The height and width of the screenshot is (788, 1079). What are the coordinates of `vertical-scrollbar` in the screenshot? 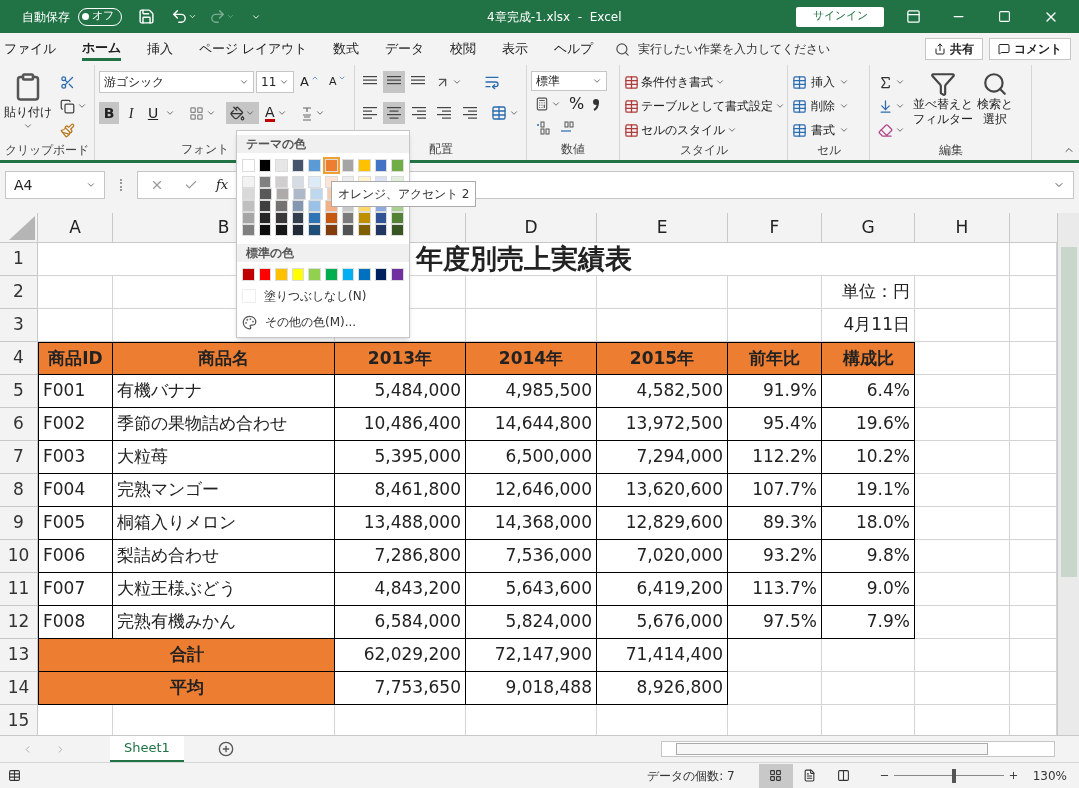 It's located at (1068, 474).